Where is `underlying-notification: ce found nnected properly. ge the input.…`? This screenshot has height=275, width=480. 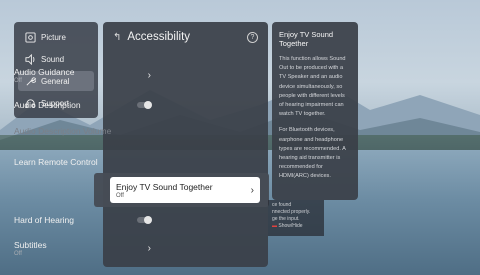 underlying-notification: ce found nnected properly. ge the input.… is located at coordinates (296, 218).